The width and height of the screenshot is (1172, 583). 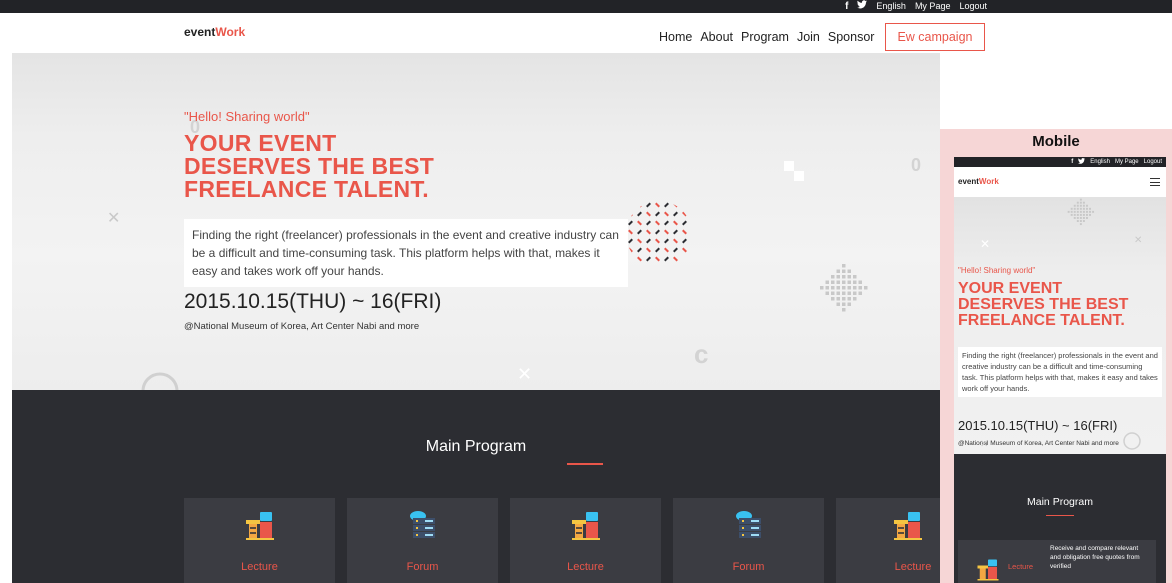 I want to click on hero-tagline: "Hello! Sharing world", so click(x=247, y=116).